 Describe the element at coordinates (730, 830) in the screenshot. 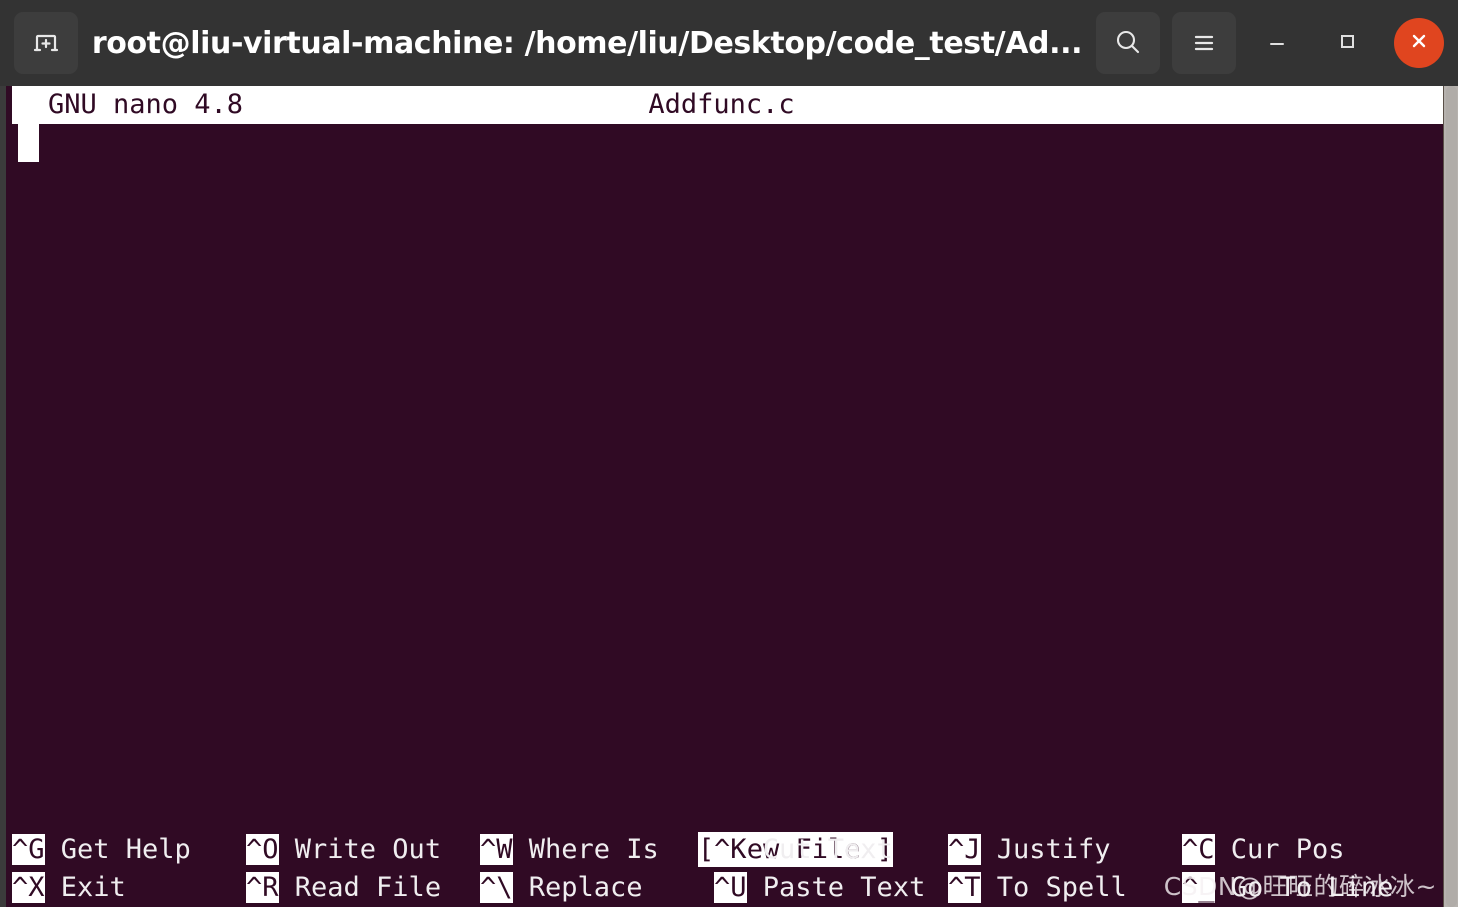

I see `nano-status-line: [ New File ]` at that location.